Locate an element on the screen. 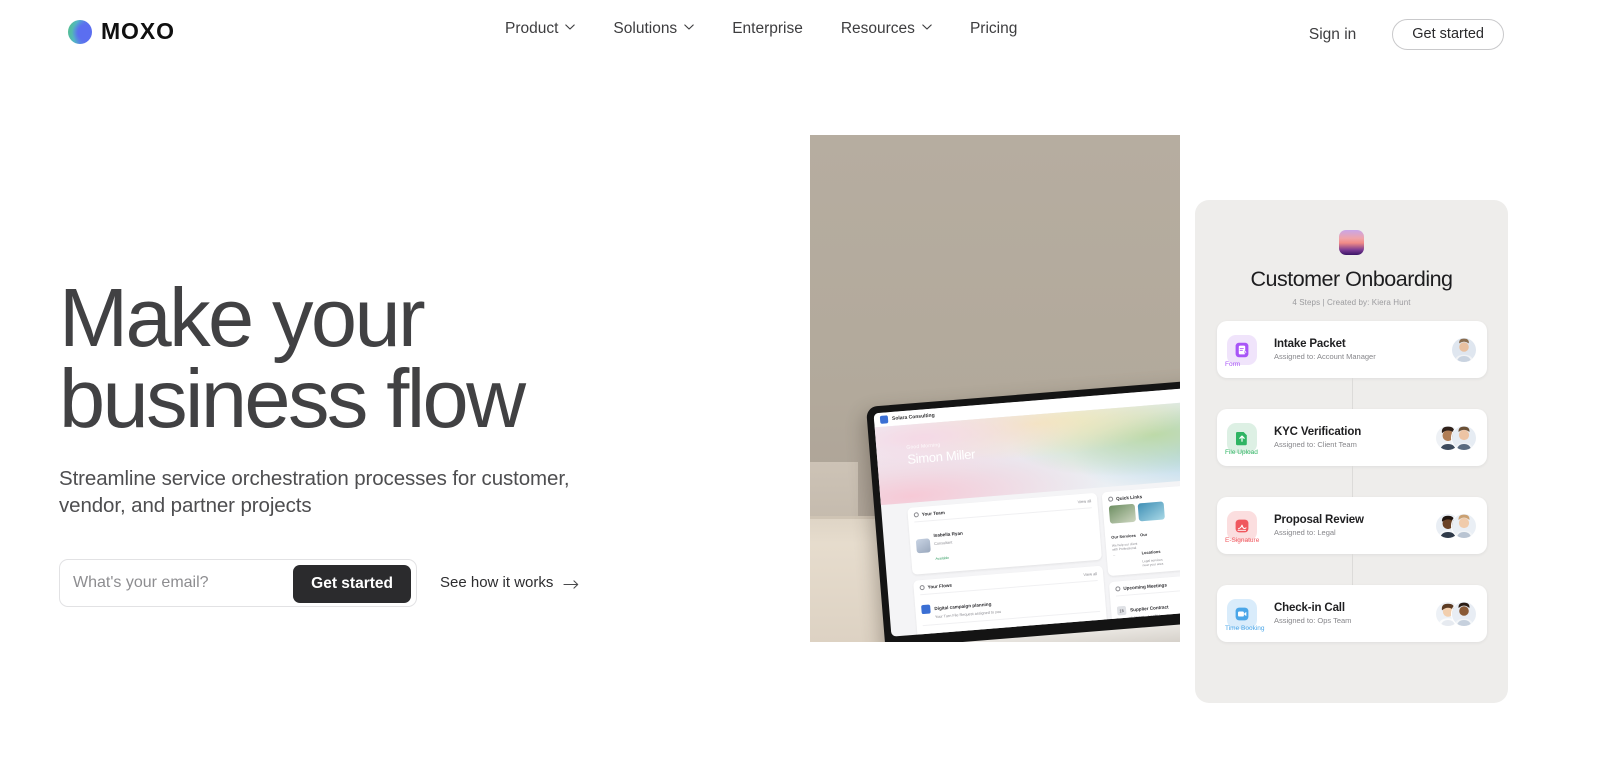 The width and height of the screenshot is (1600, 782). quick-link-thumbnails is located at coordinates (1144, 510).